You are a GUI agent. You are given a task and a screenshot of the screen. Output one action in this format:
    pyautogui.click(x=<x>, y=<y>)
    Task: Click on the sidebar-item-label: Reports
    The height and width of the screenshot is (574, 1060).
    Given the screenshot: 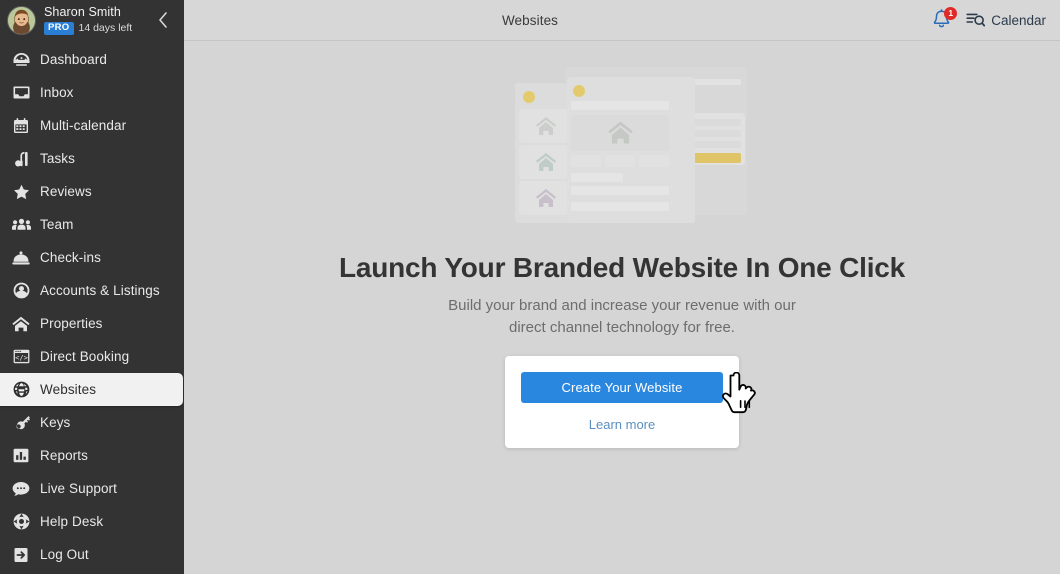 What is the action you would take?
    pyautogui.click(x=64, y=455)
    